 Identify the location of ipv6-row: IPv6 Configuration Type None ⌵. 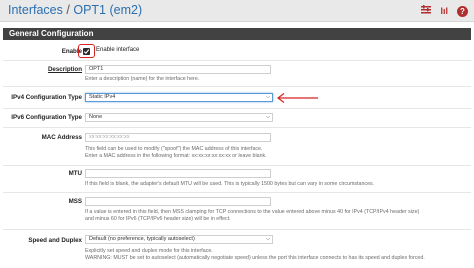
(237, 118).